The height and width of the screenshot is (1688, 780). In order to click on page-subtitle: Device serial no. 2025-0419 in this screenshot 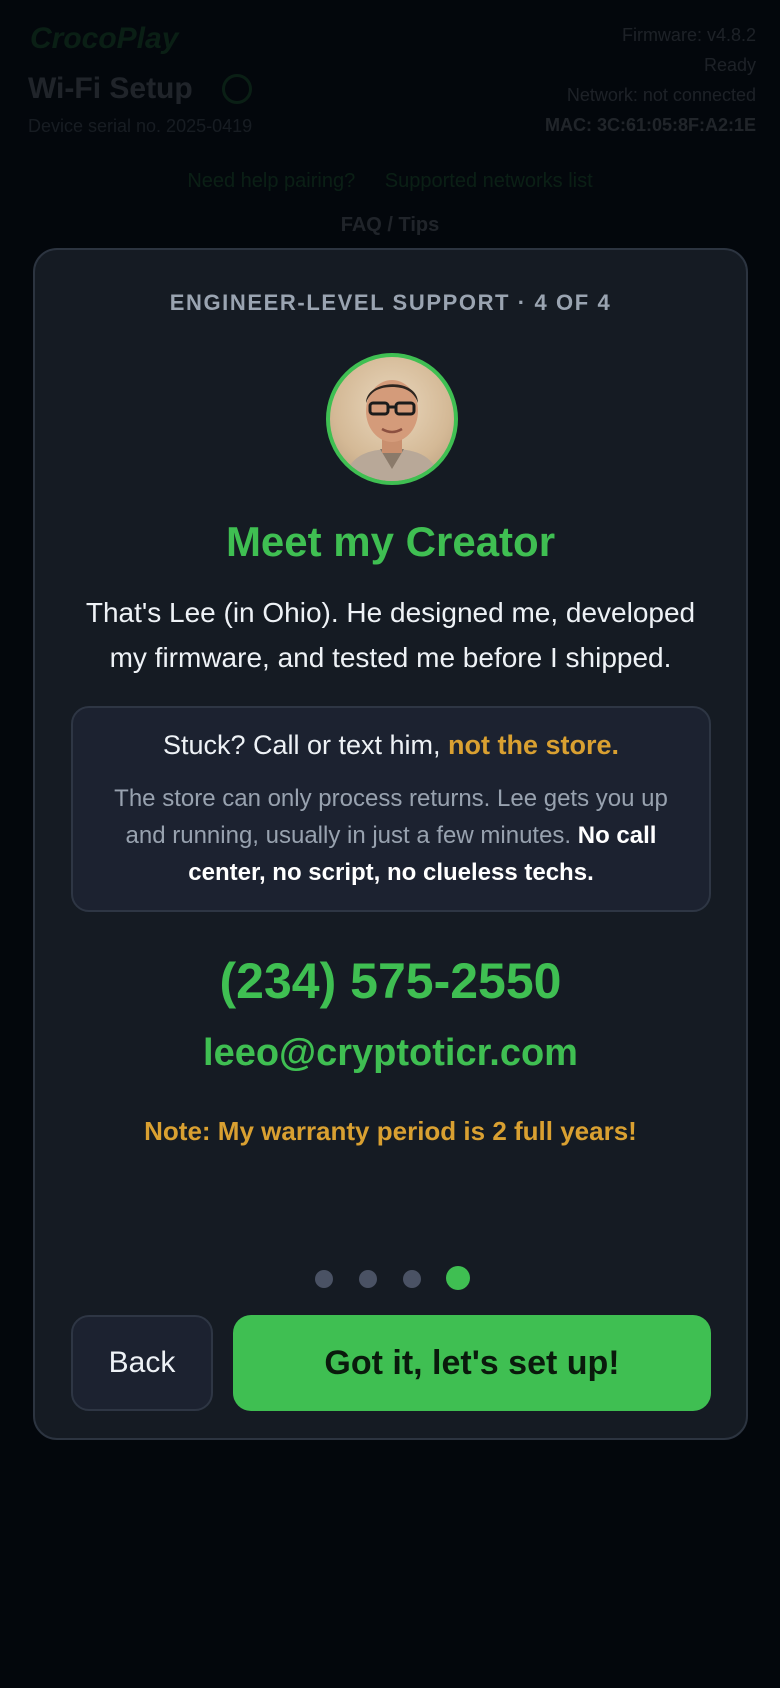, I will do `click(140, 126)`.